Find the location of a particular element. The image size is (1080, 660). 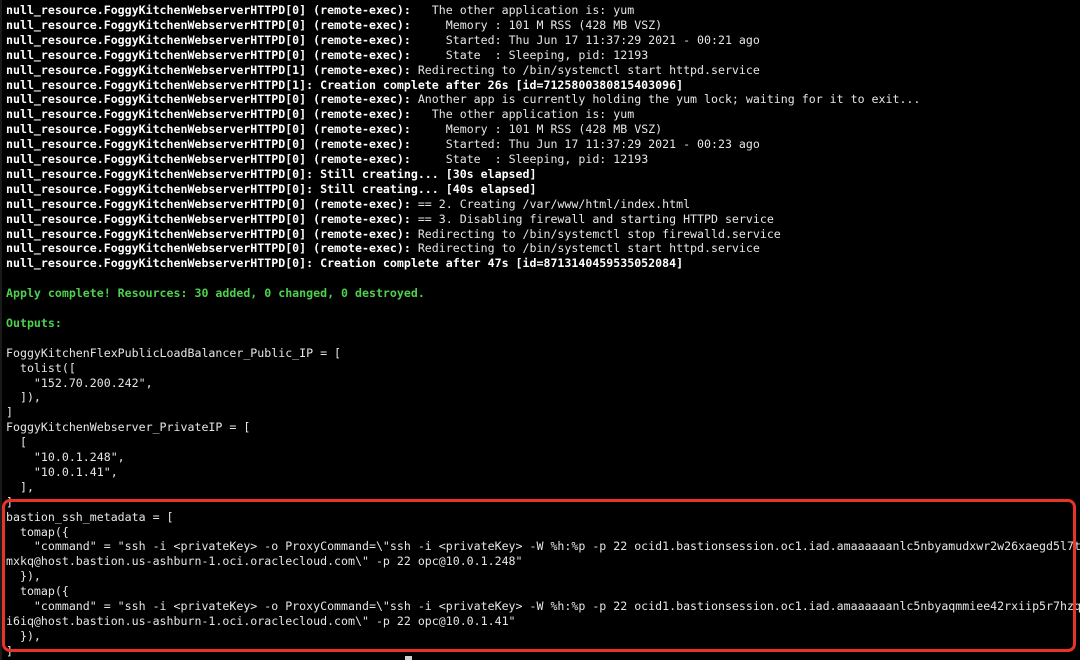

terminal-line: "10.0.1.41", is located at coordinates (62, 472).